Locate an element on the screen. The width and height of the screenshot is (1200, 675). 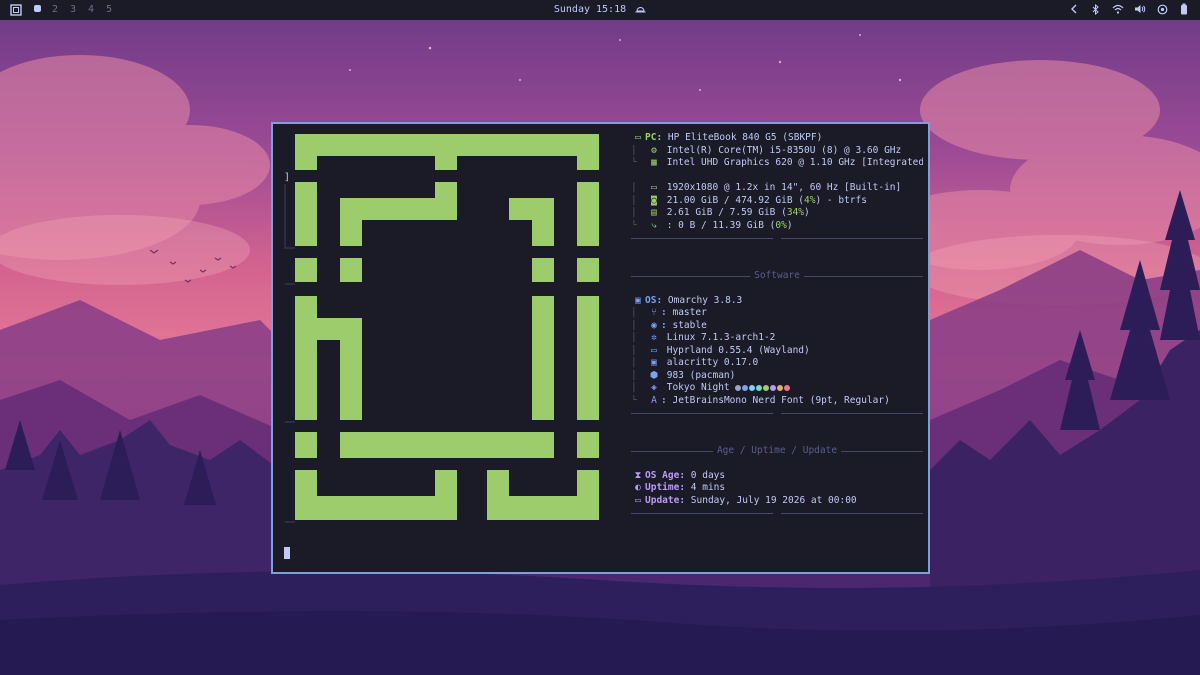
monitor-icon: ▭ is located at coordinates (654, 187).